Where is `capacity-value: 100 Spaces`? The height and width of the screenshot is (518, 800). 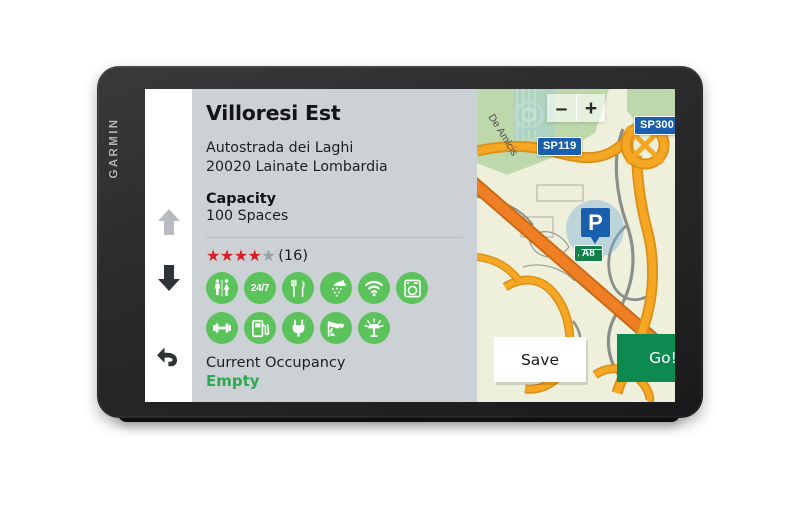
capacity-value: 100 Spaces is located at coordinates (247, 216).